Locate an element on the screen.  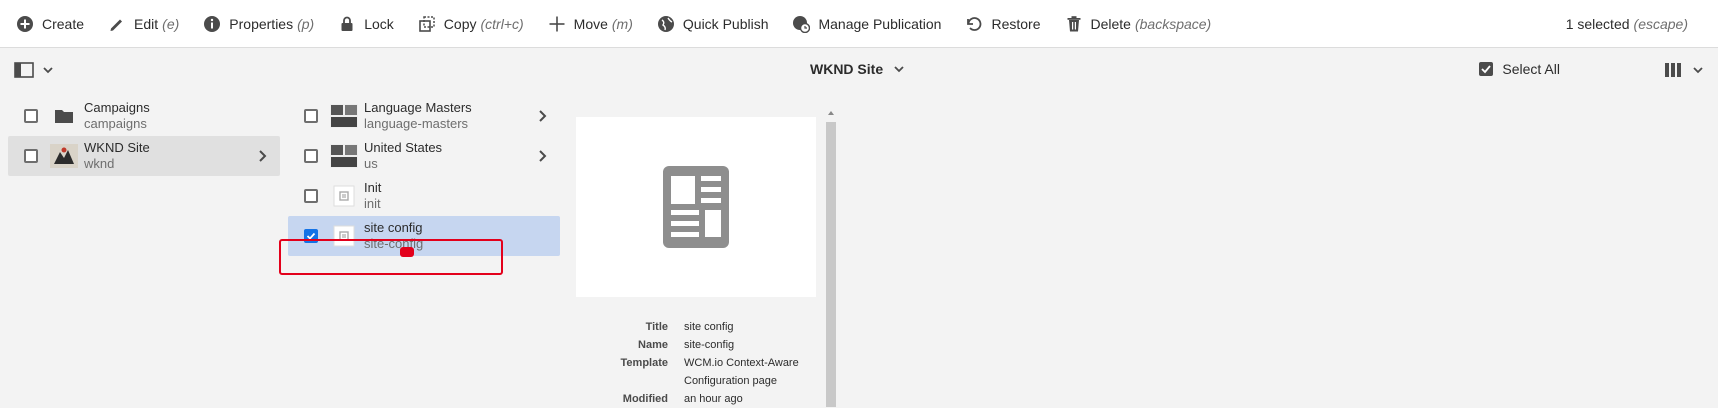
quick-publish-button: Quick Publish is located at coordinates (713, 24).